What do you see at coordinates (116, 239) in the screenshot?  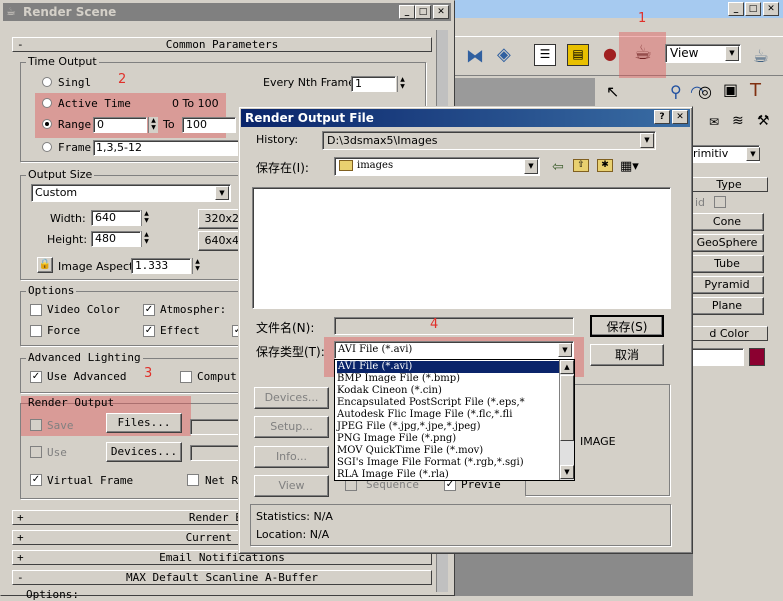 I see `height-input: 480` at bounding box center [116, 239].